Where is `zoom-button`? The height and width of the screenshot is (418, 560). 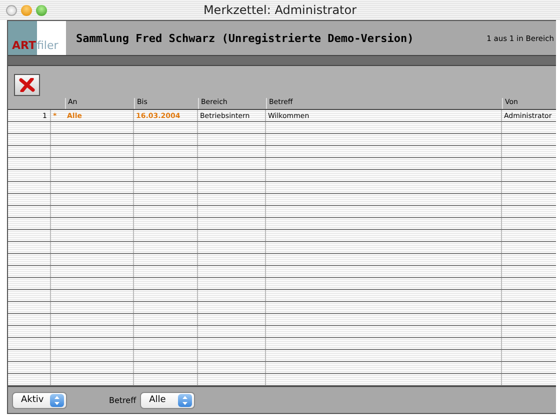 zoom-button is located at coordinates (41, 10).